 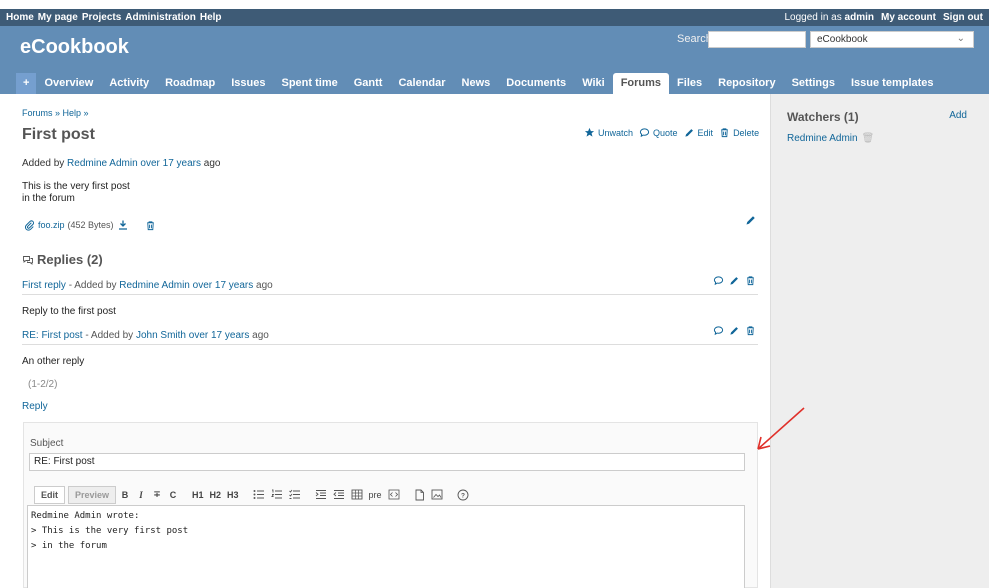 What do you see at coordinates (173, 494) in the screenshot?
I see `inline-code-button: C` at bounding box center [173, 494].